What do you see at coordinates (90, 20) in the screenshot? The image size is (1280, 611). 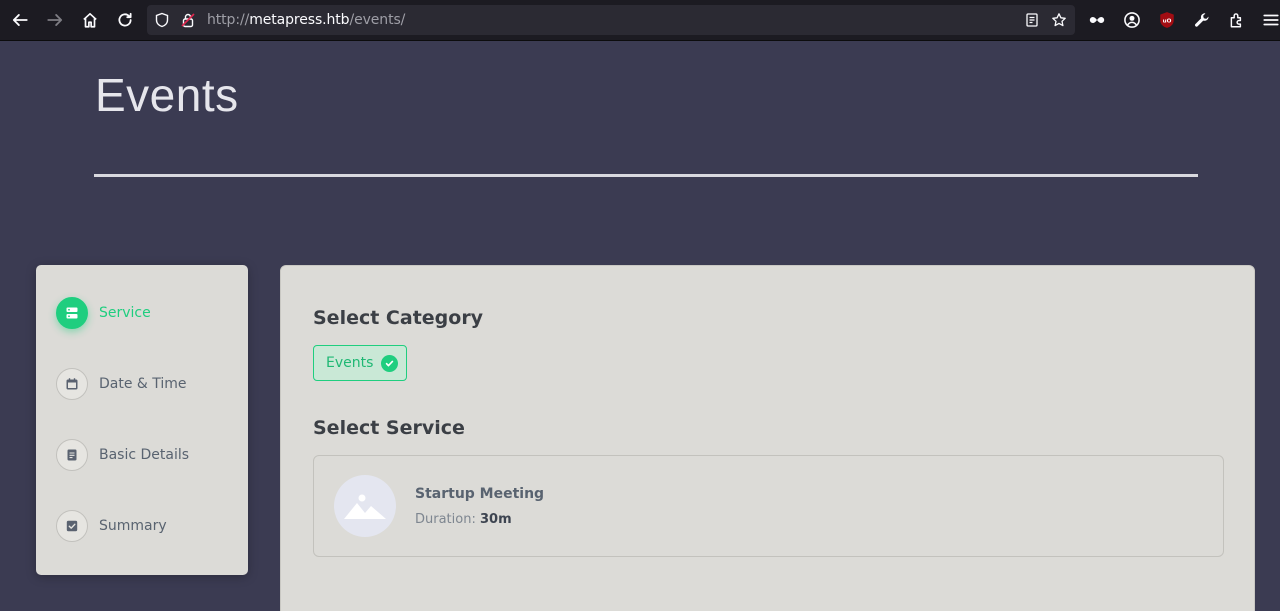 I see `home-icon` at bounding box center [90, 20].